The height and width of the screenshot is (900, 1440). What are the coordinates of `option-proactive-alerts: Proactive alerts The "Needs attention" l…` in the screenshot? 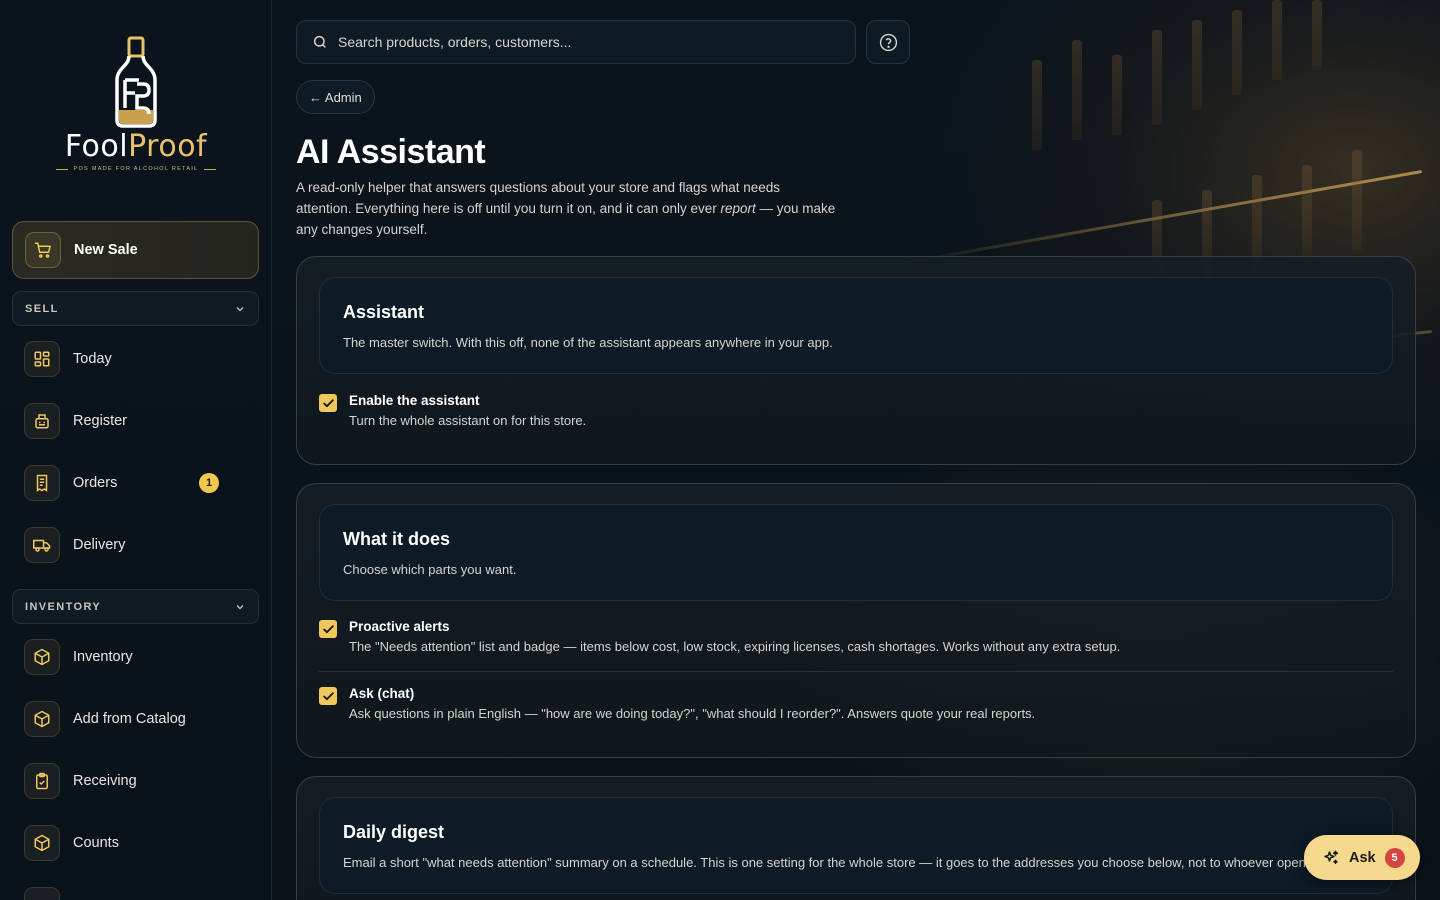 It's located at (856, 636).